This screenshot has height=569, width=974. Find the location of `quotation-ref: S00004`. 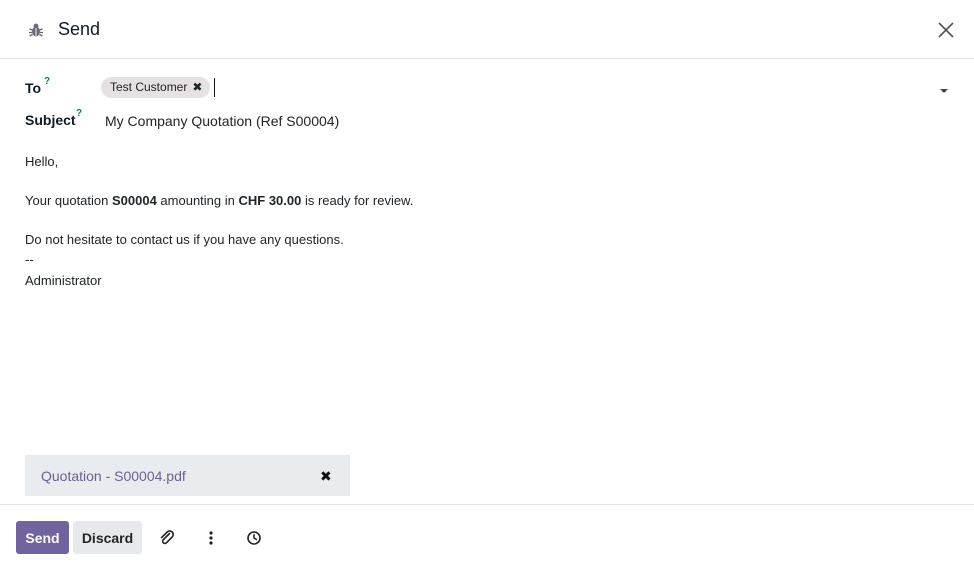

quotation-ref: S00004 is located at coordinates (134, 200).